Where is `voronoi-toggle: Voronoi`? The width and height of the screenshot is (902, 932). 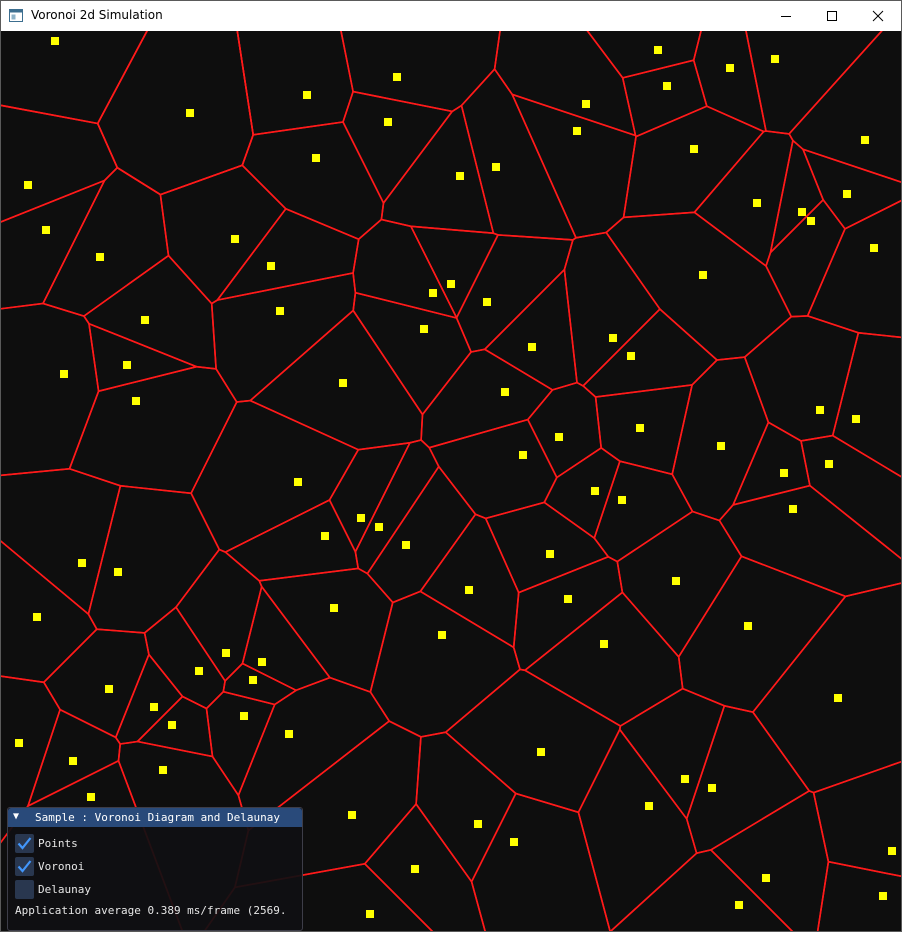
voronoi-toggle: Voronoi is located at coordinates (115, 866).